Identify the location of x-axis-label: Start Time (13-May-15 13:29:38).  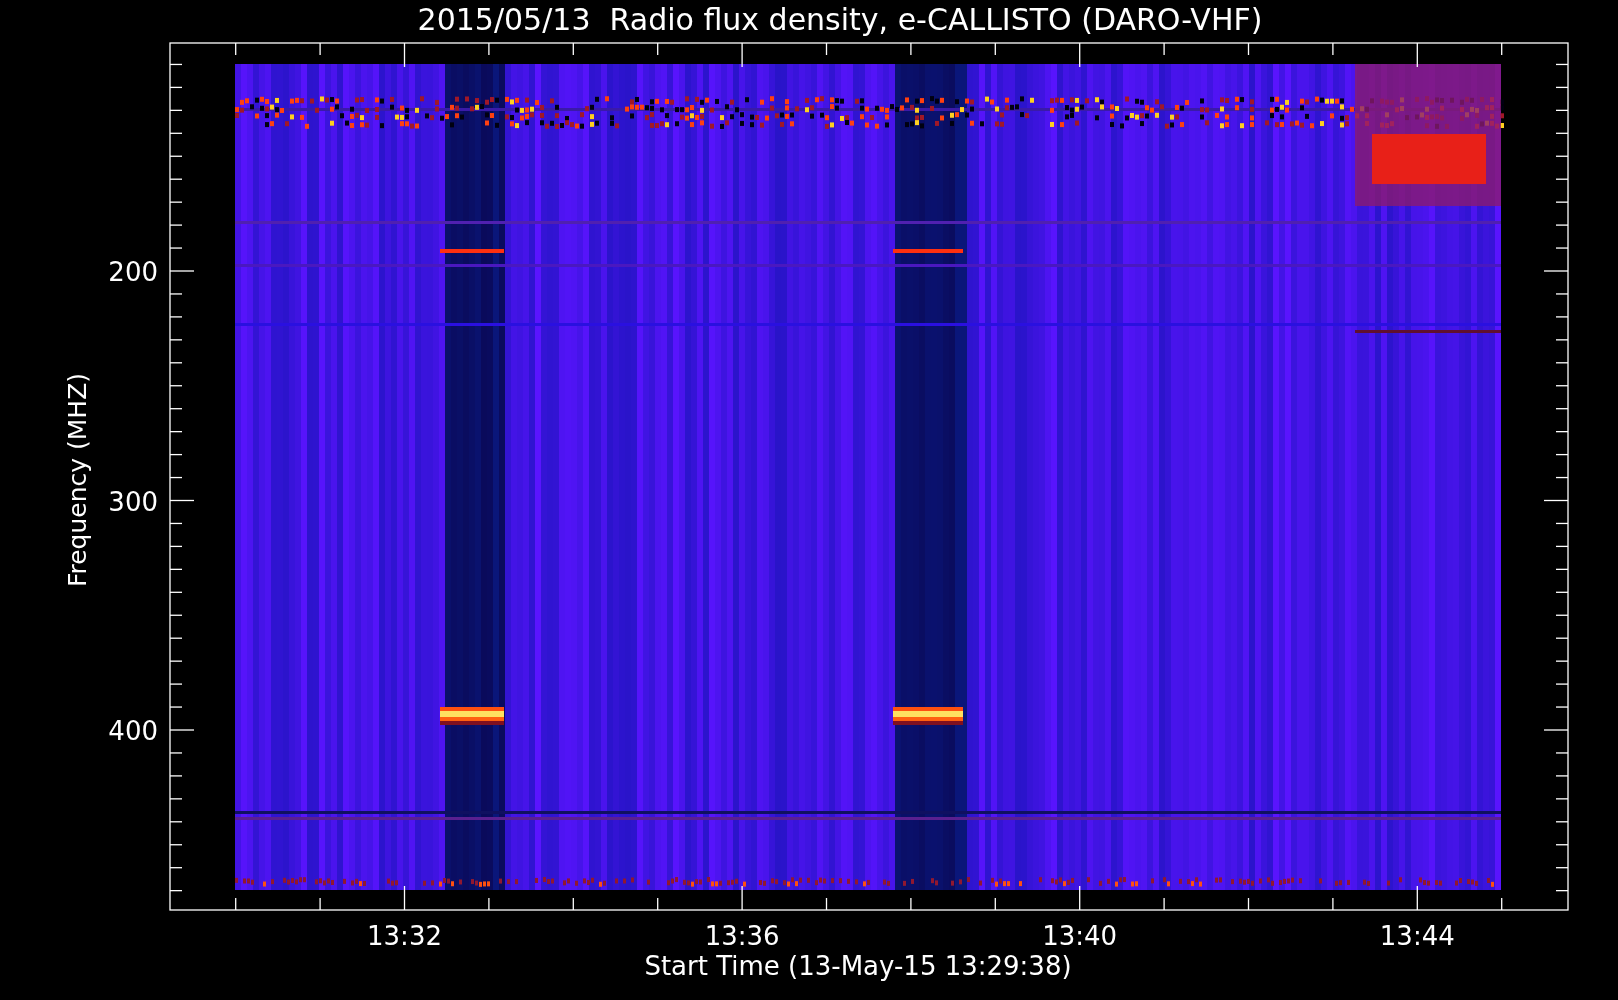
(858, 966).